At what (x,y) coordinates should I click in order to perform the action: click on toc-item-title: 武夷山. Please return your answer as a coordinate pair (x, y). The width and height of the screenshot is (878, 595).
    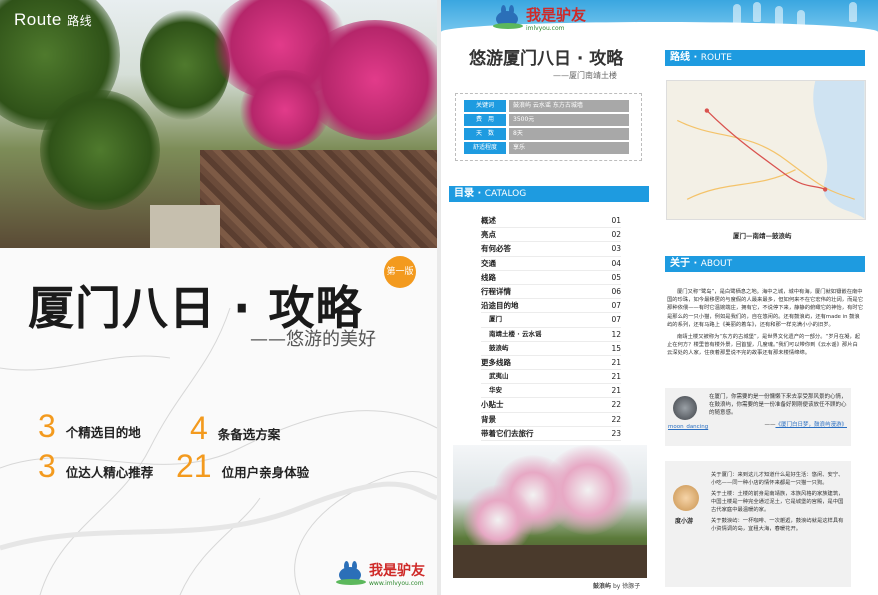
    Looking at the image, I should click on (499, 376).